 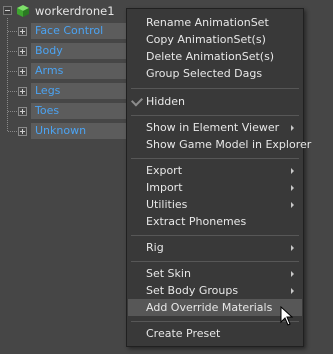 I want to click on tree-item-label: Arms, so click(x=49, y=70).